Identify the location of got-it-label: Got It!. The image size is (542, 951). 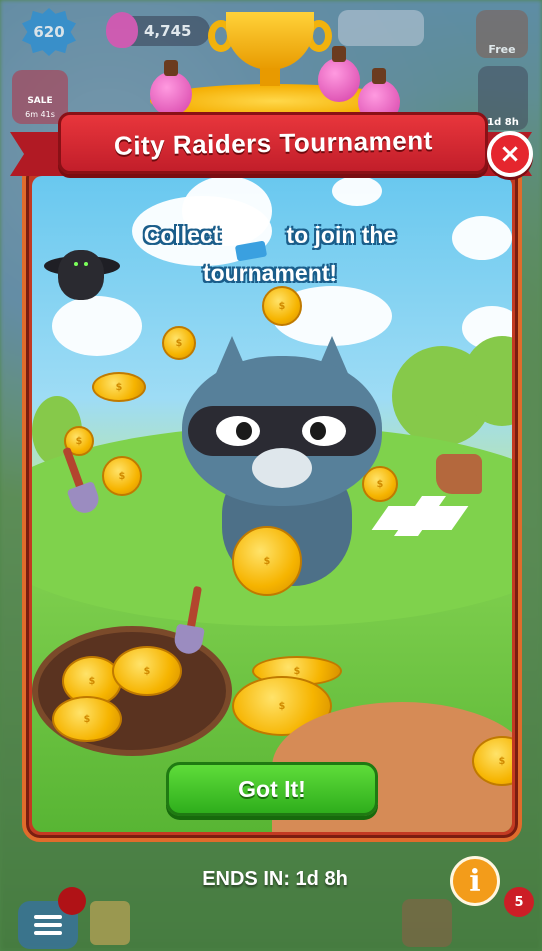
(272, 788).